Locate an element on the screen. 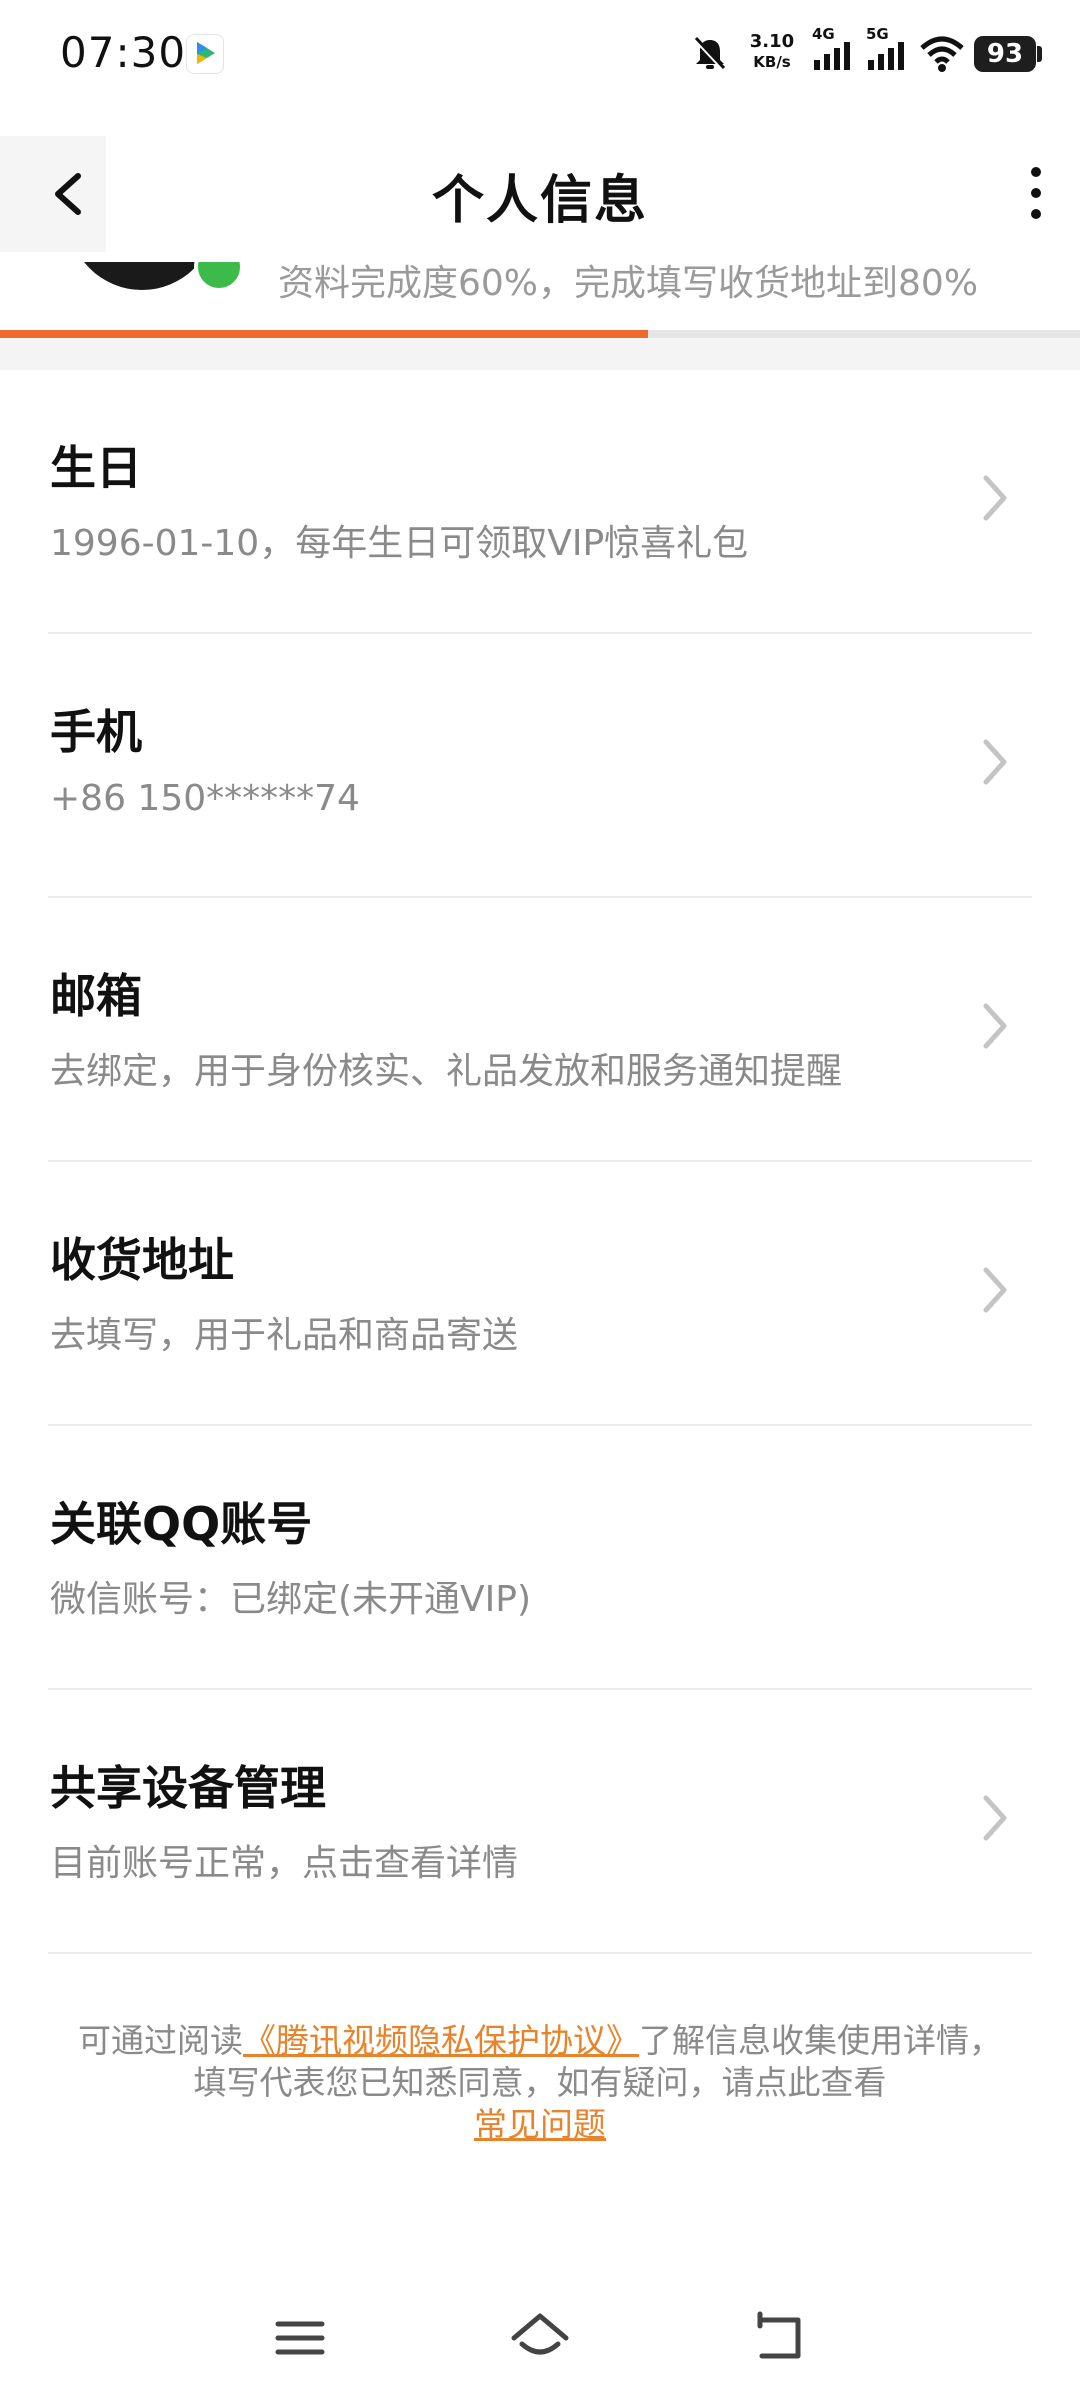 This screenshot has width=1080, height=2400. menu-icon is located at coordinates (300, 2338).